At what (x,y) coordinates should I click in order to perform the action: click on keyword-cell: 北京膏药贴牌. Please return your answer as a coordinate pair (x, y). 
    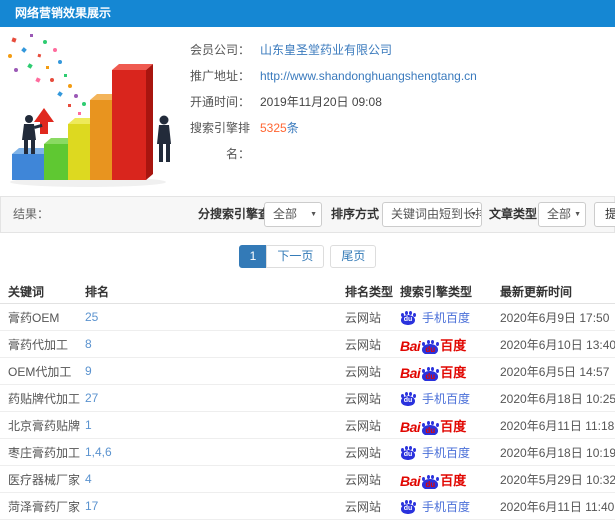
    Looking at the image, I should click on (44, 425).